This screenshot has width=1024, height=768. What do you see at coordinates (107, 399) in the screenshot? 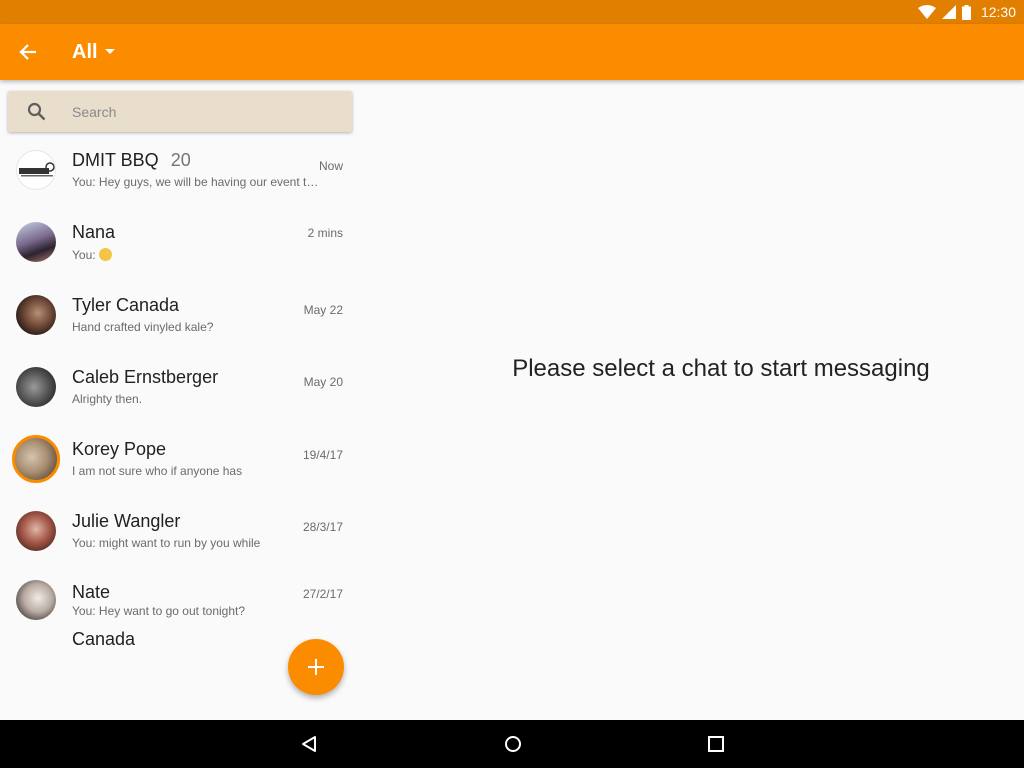
I see `chat-preview: Alrighty then.` at bounding box center [107, 399].